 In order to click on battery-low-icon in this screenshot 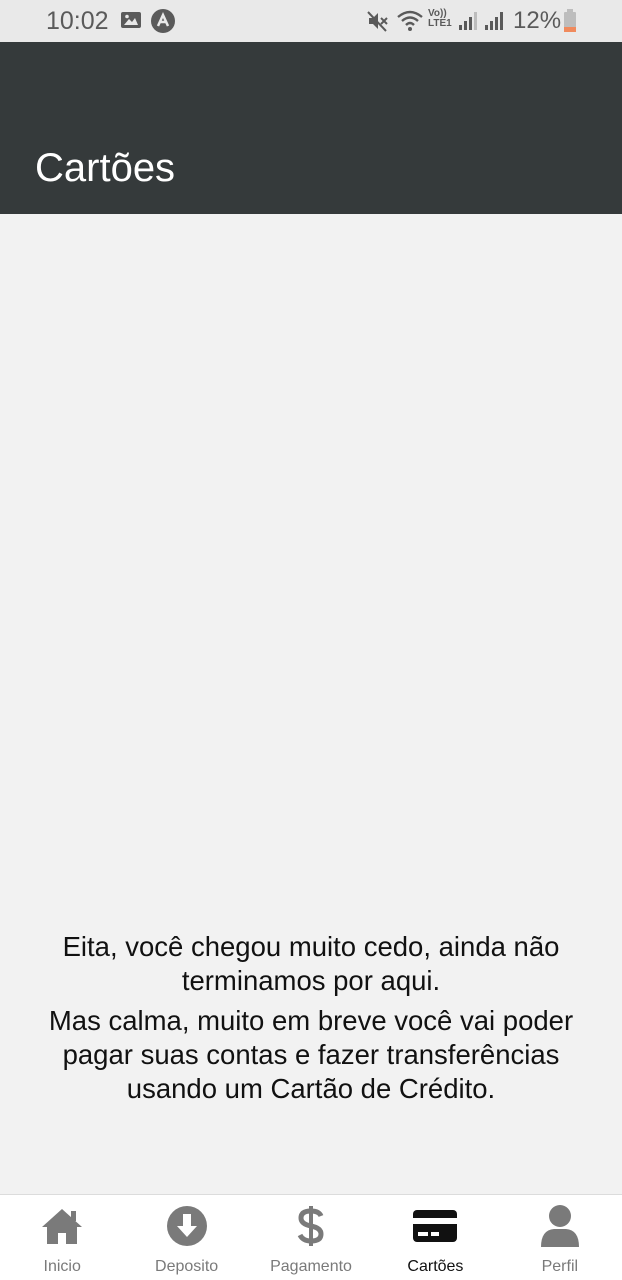, I will do `click(570, 23)`.